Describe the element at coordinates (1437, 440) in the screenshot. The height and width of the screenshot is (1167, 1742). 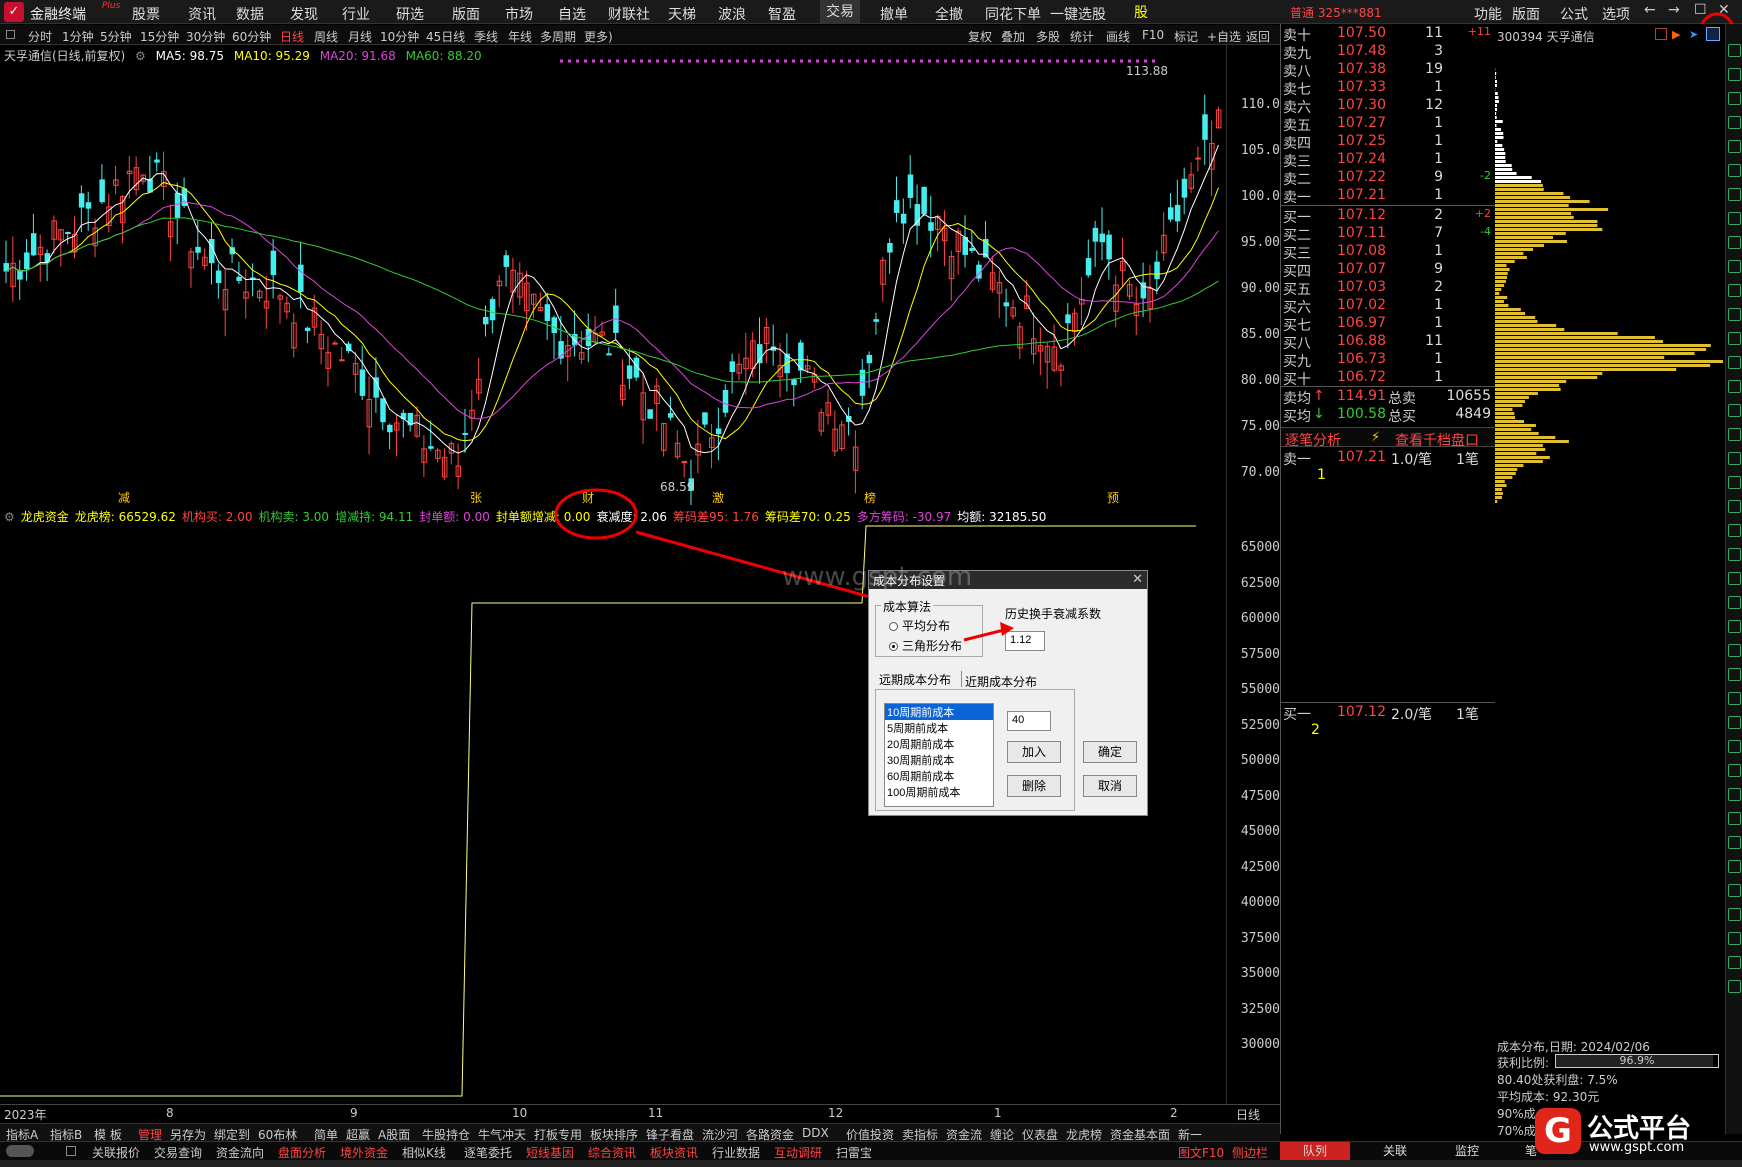
I see `tab-thousand-level: 查看千档盘口` at that location.